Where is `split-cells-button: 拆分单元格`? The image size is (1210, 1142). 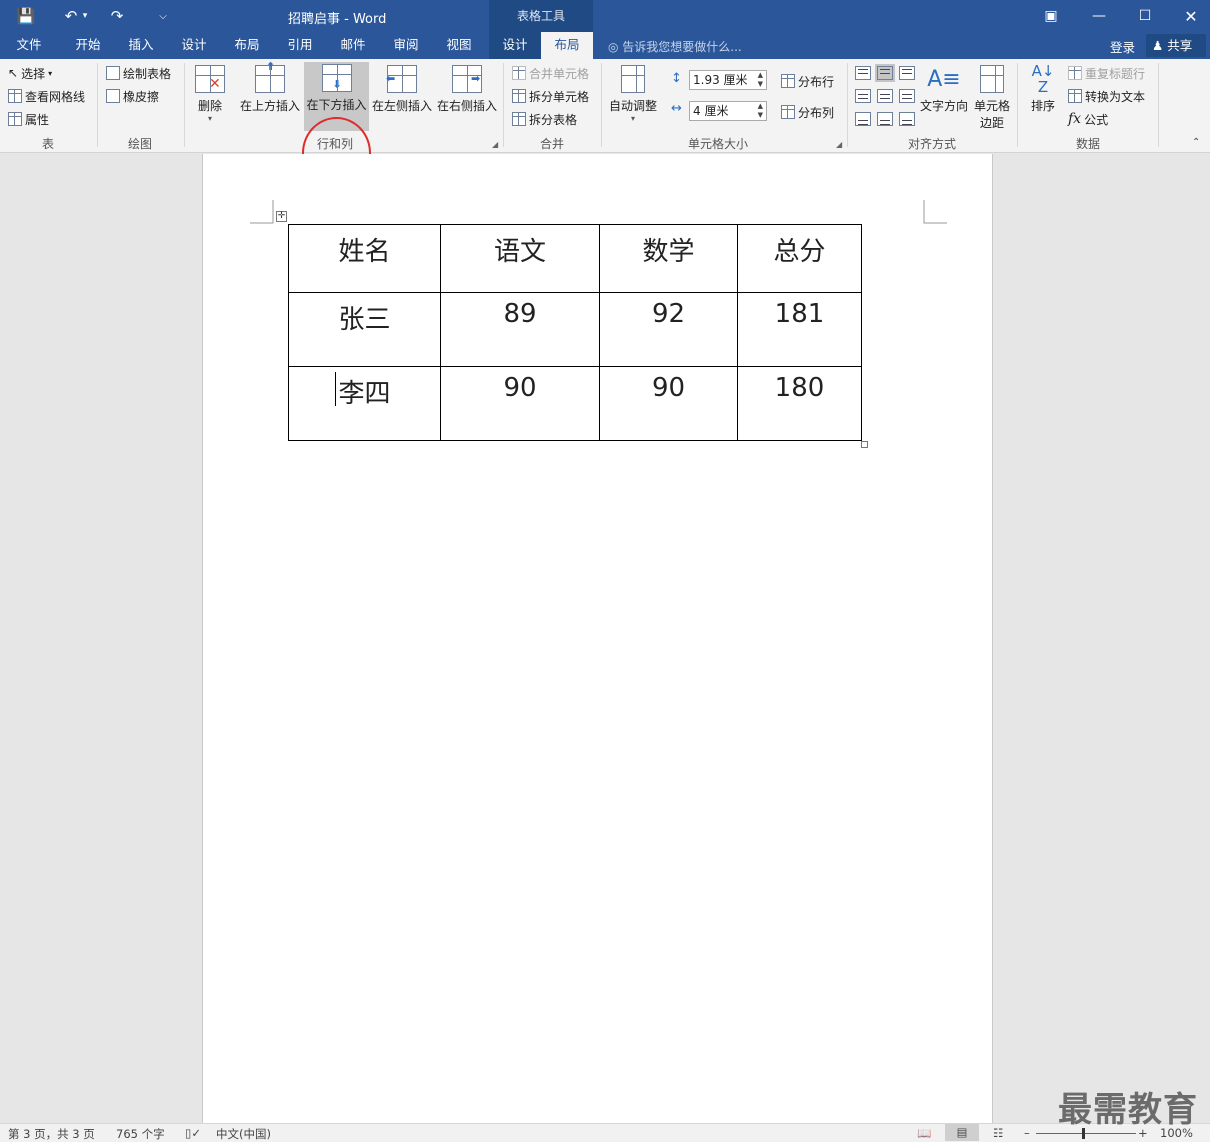
split-cells-button: 拆分单元格 is located at coordinates (550, 96).